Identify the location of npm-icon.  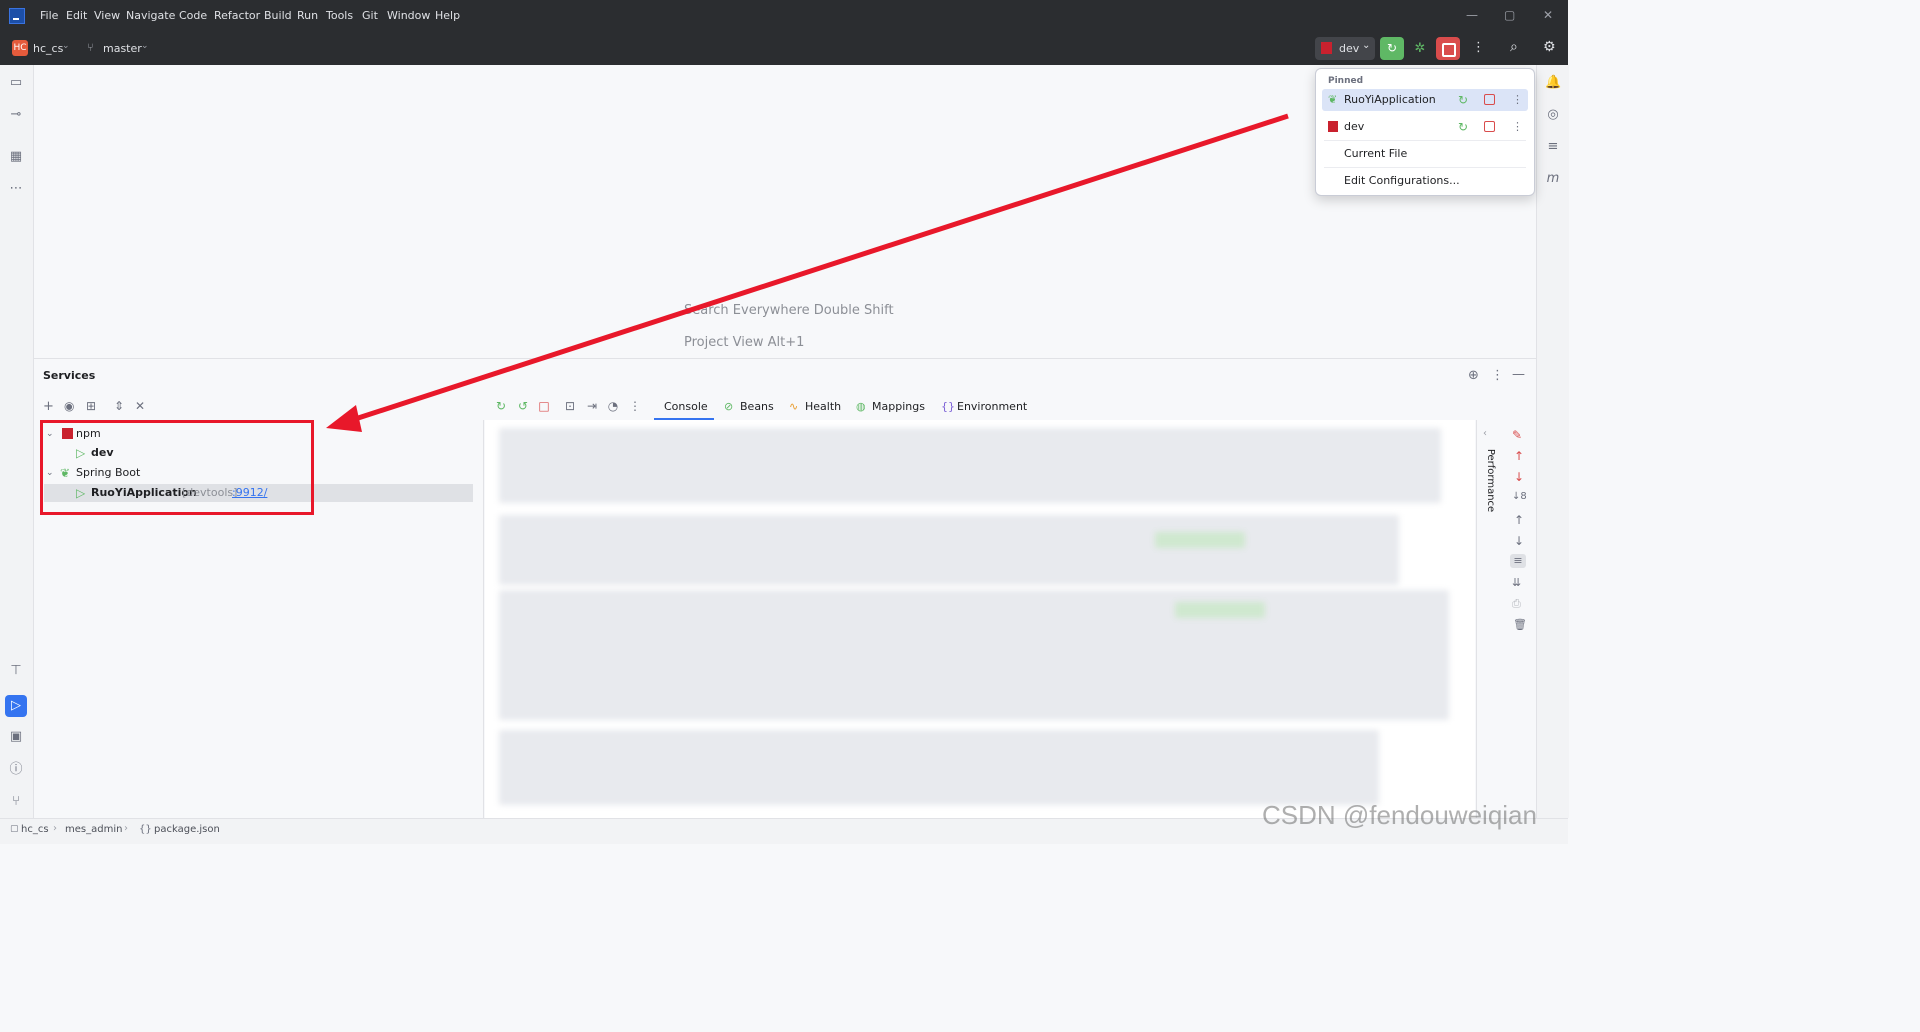
(1333, 126).